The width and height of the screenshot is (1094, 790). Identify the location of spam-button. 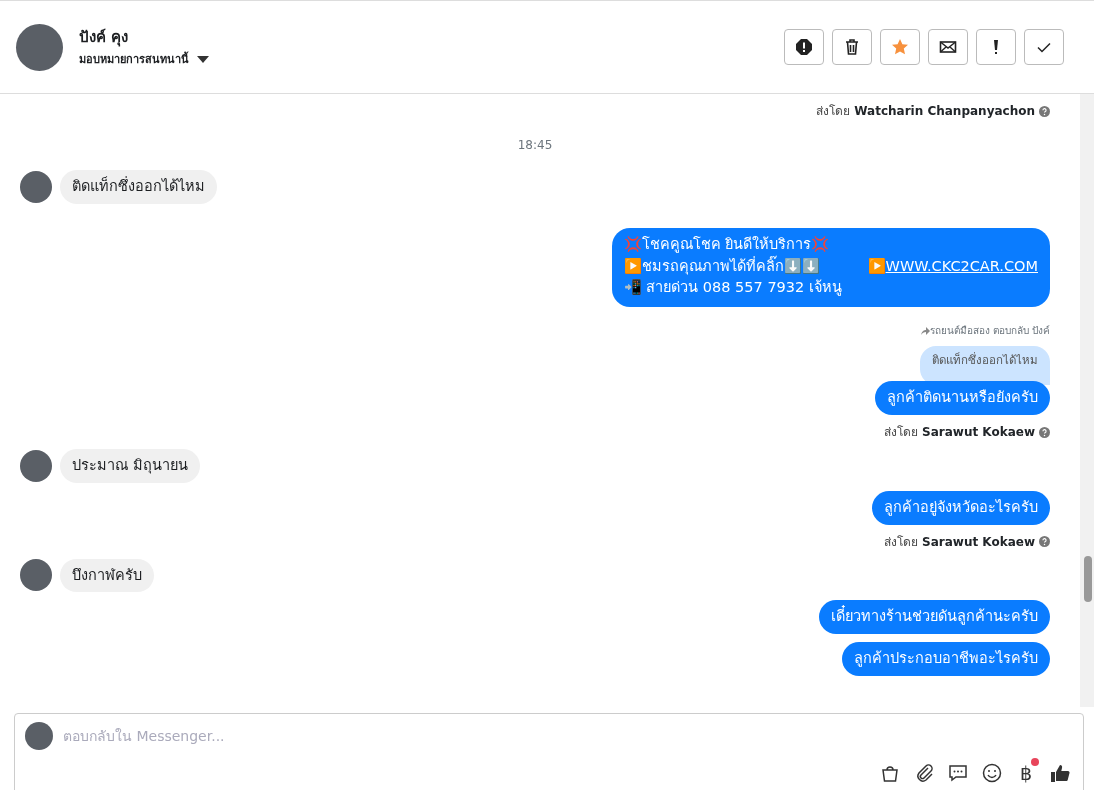
(804, 47).